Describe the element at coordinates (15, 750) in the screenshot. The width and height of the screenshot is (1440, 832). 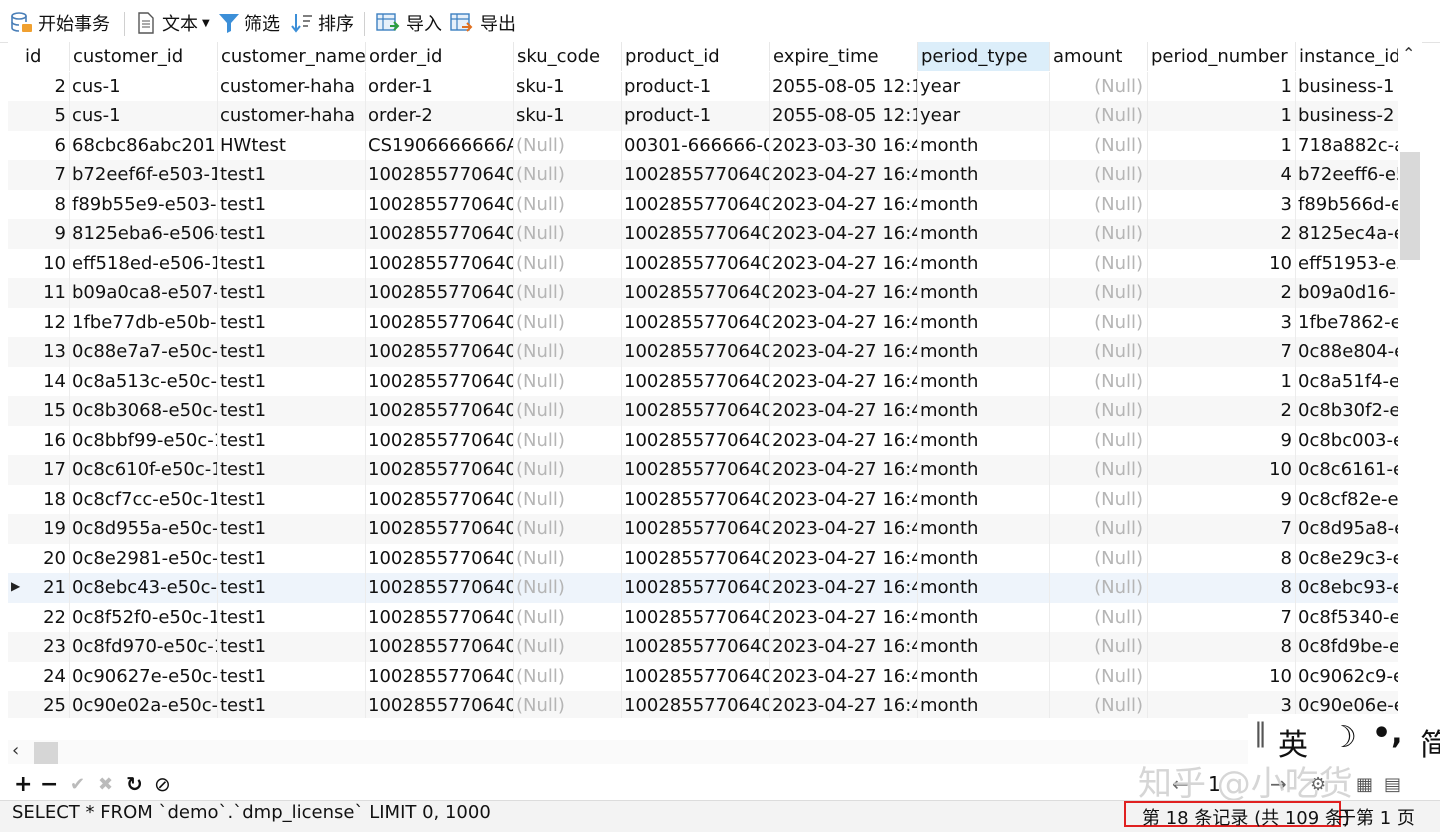
I see `scroll-left-icon: ‹` at that location.